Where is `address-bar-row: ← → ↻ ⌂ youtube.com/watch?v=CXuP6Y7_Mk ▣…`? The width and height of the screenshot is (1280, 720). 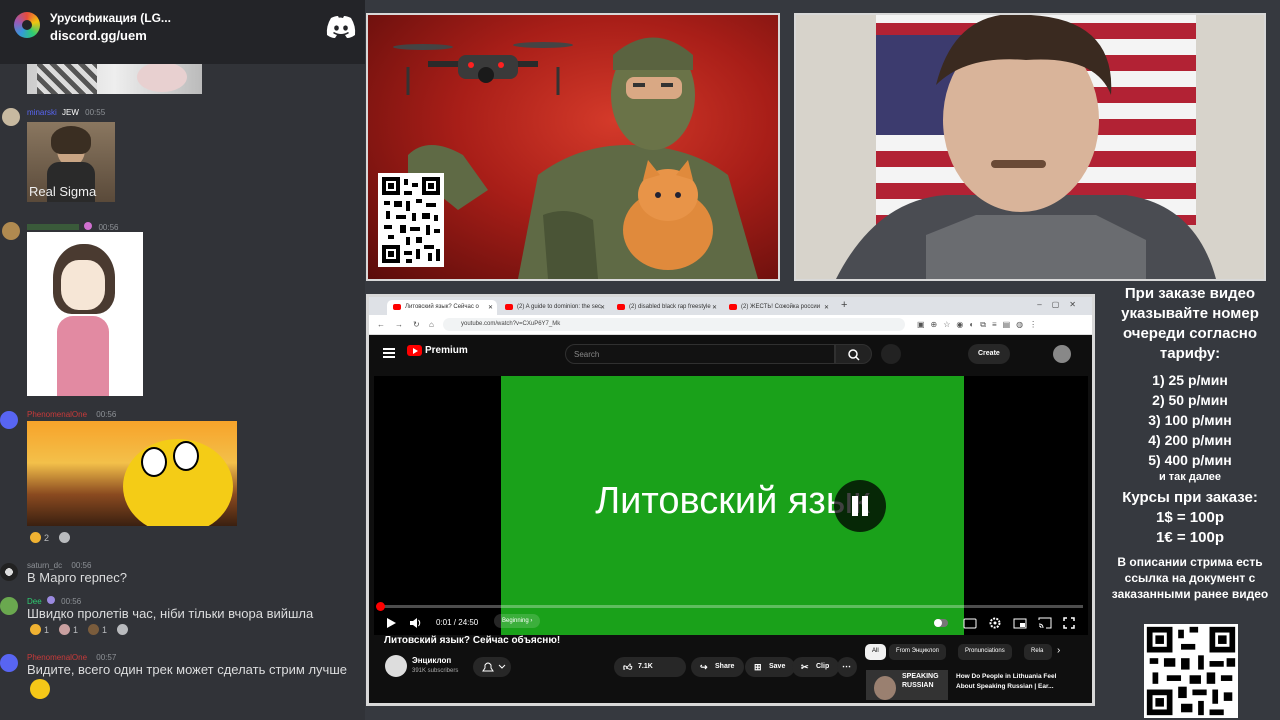
address-bar-row: ← → ↻ ⌂ youtube.com/watch?v=CXuP6Y7_Mk ▣… is located at coordinates (730, 325).